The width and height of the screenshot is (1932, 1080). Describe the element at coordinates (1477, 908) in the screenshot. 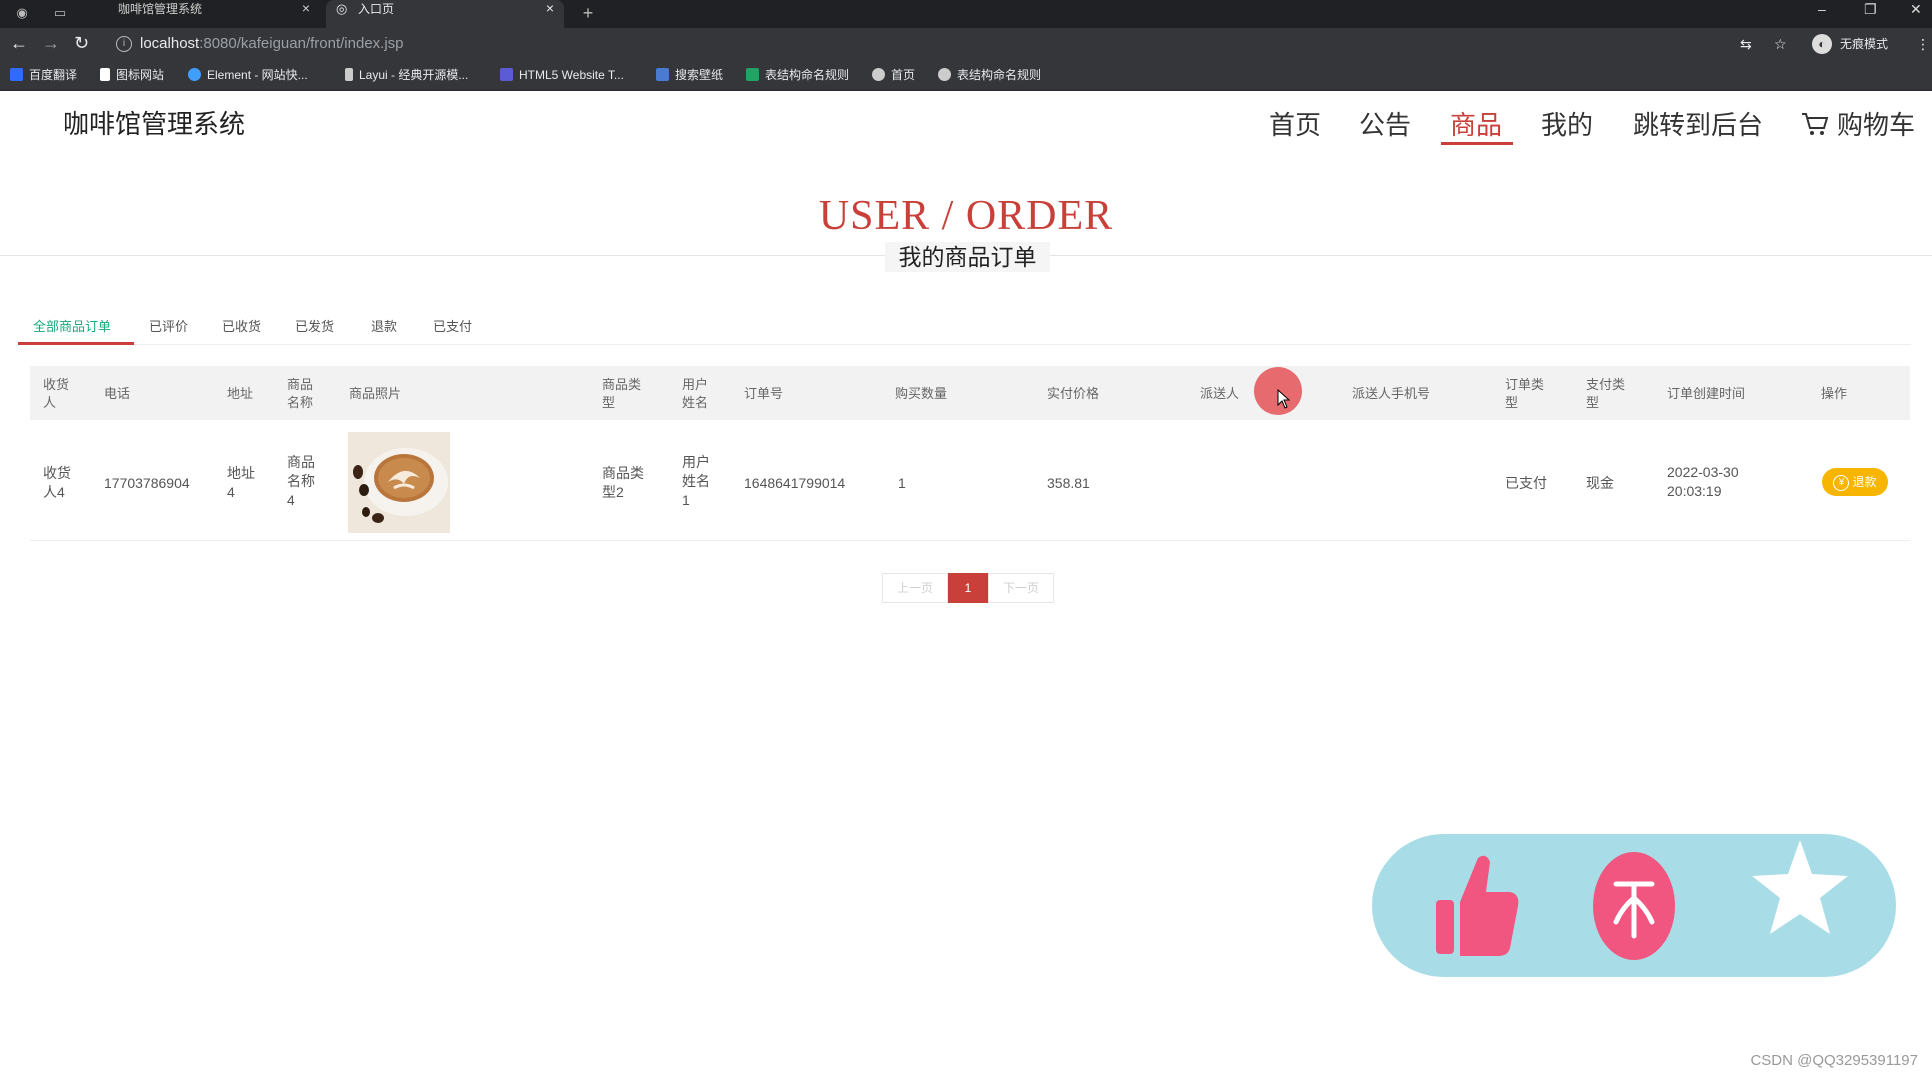

I see `thumbs-up-icon` at that location.